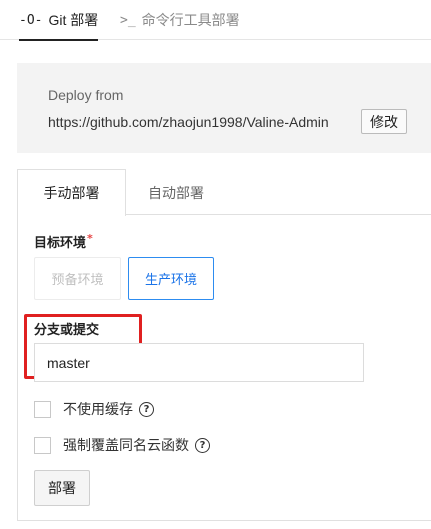 The width and height of the screenshot is (431, 529). Describe the element at coordinates (384, 121) in the screenshot. I see `modify-button: 修改` at that location.